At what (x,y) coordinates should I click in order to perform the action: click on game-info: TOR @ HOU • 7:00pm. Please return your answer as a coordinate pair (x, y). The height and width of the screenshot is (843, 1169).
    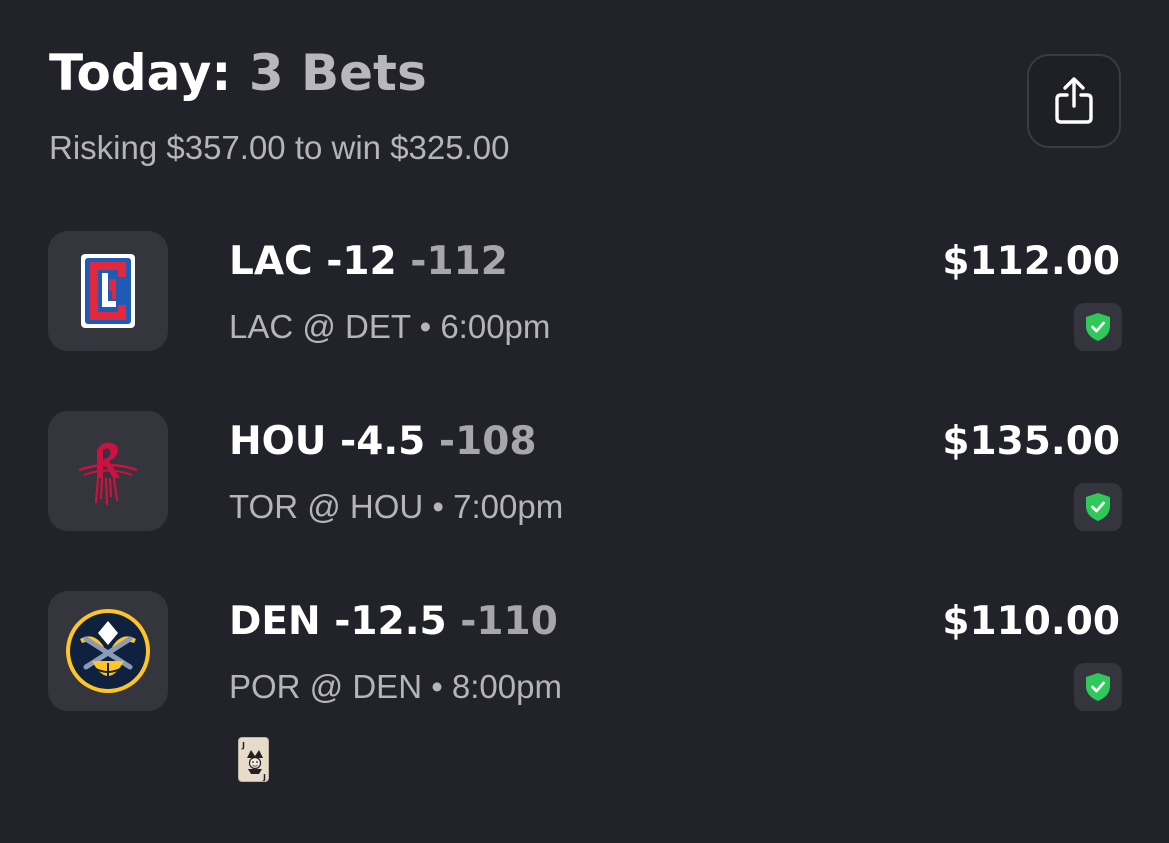
    Looking at the image, I should click on (396, 506).